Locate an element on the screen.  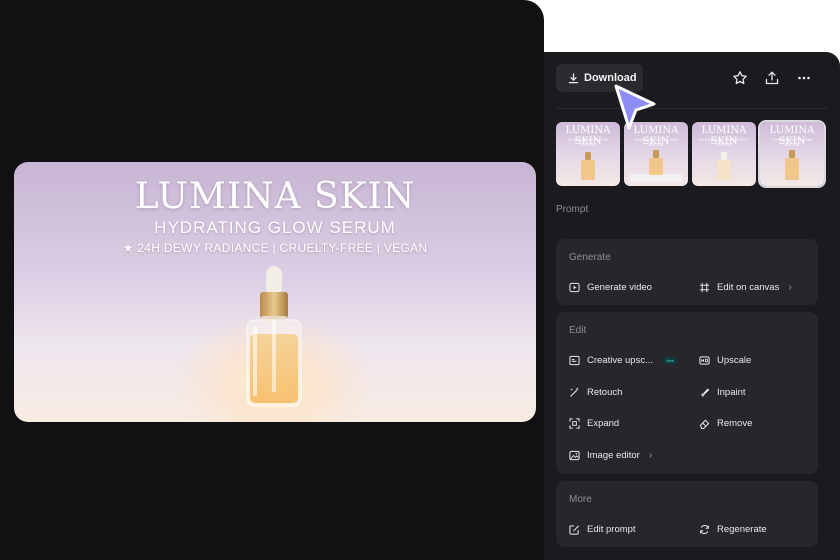
prompt-label: Prompt is located at coordinates (572, 209).